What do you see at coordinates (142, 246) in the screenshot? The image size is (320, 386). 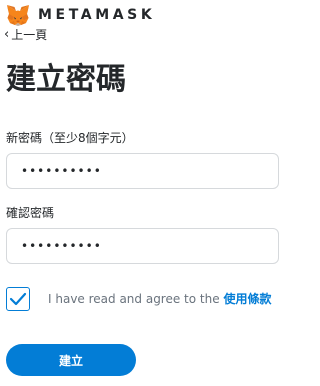 I see `confirm-password-field` at bounding box center [142, 246].